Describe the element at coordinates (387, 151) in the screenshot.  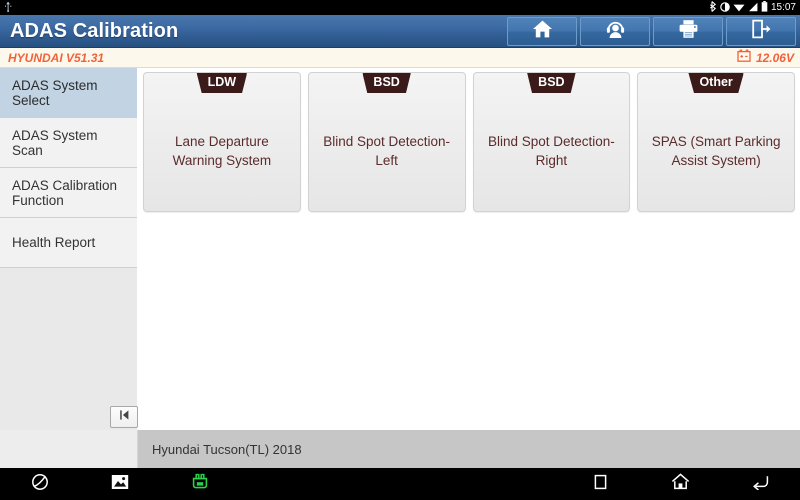
I see `card-label: Blind Spot Detection-Left` at that location.